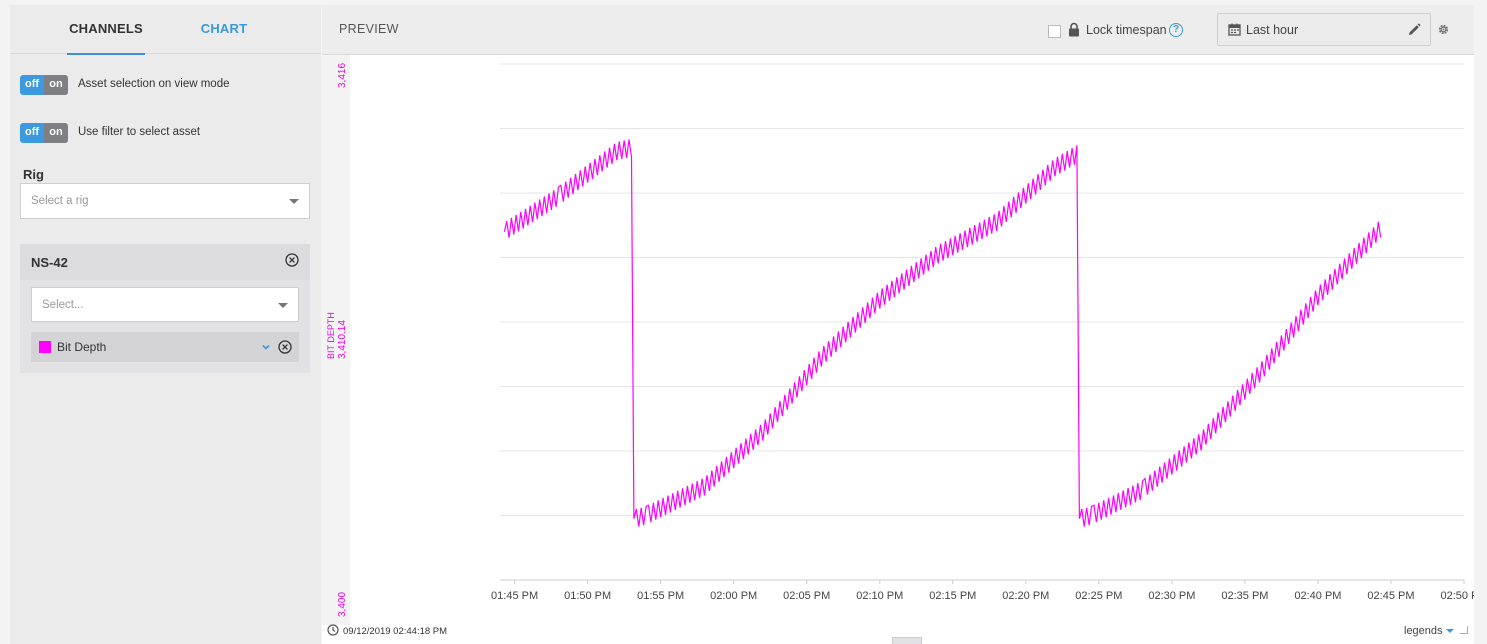 Image resolution: width=1487 pixels, height=644 pixels. Describe the element at coordinates (139, 132) in the screenshot. I see `filter-label: Use filter to select asset` at that location.